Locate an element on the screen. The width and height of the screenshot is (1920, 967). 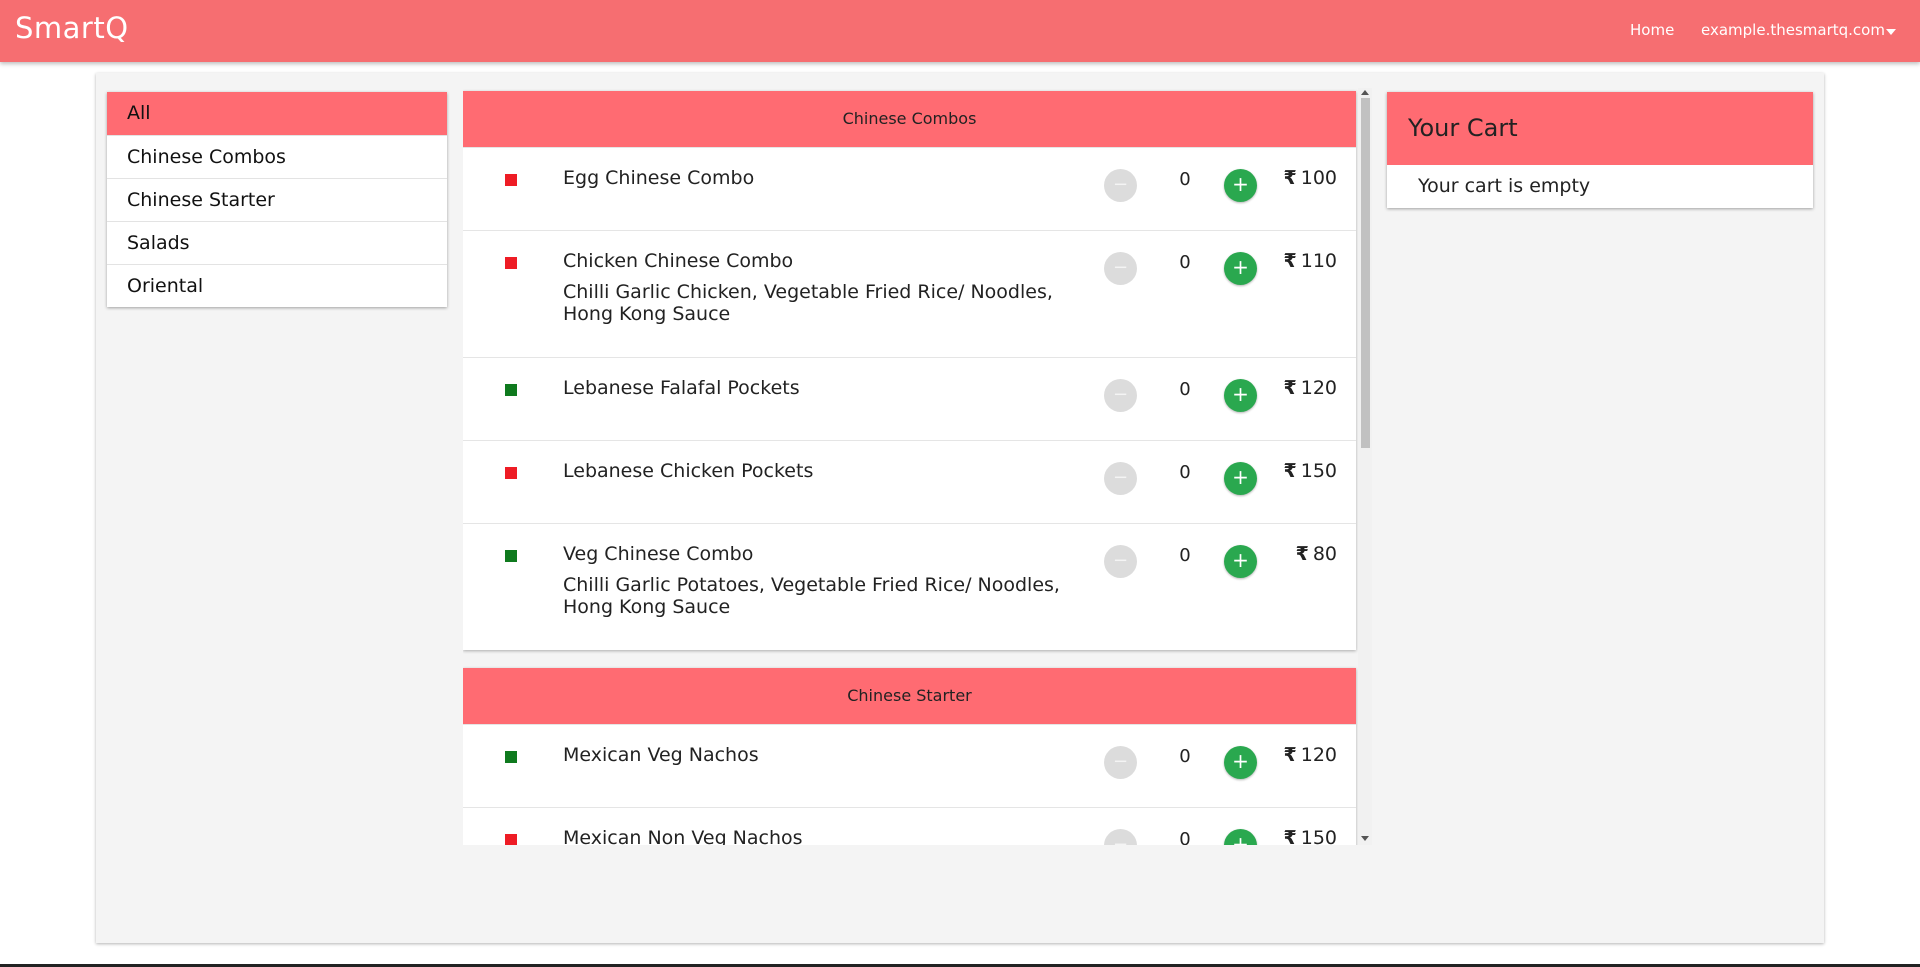
nav-site-dropdown: example.thesmartq.com is located at coordinates (1793, 30).